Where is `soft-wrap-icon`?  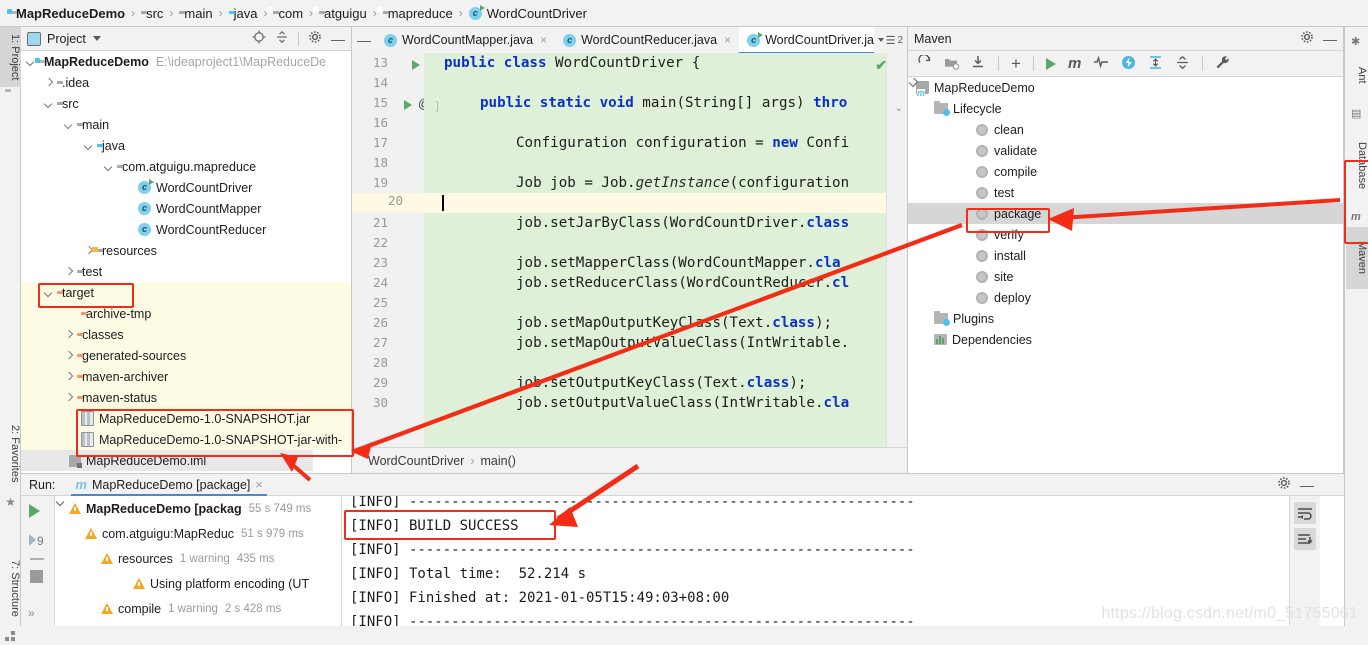 soft-wrap-icon is located at coordinates (1305, 513).